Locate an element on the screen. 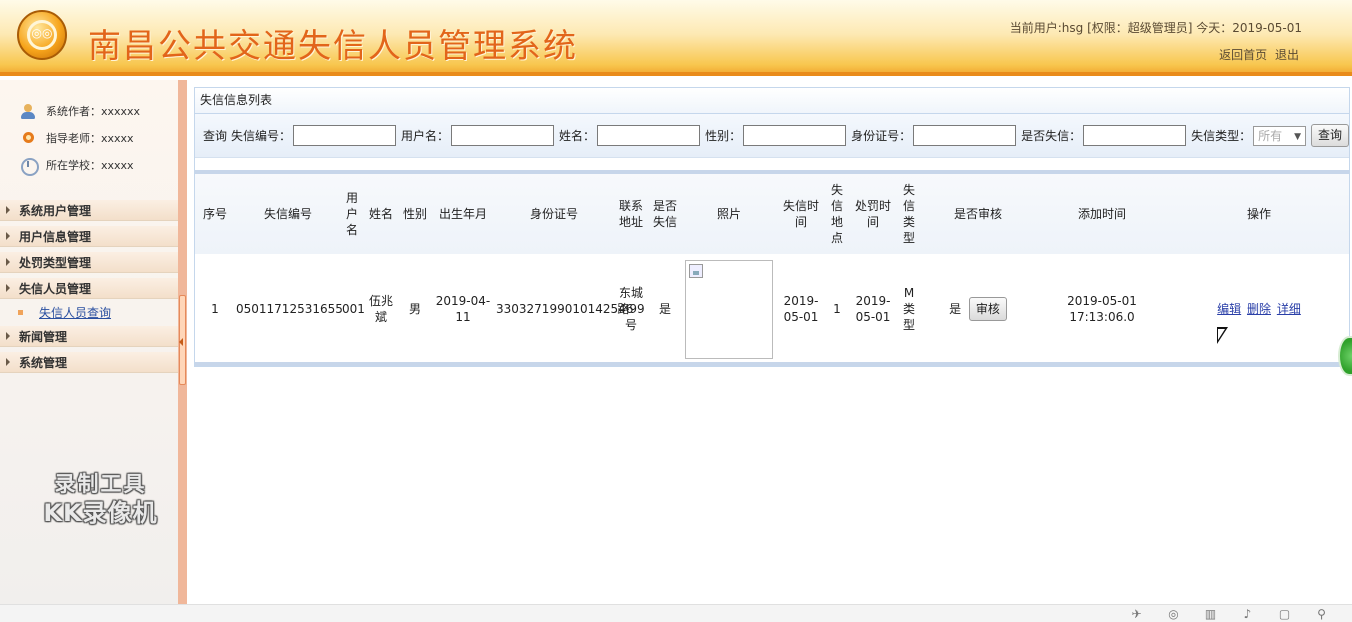  browser-icon: ◎ is located at coordinates (1173, 614).